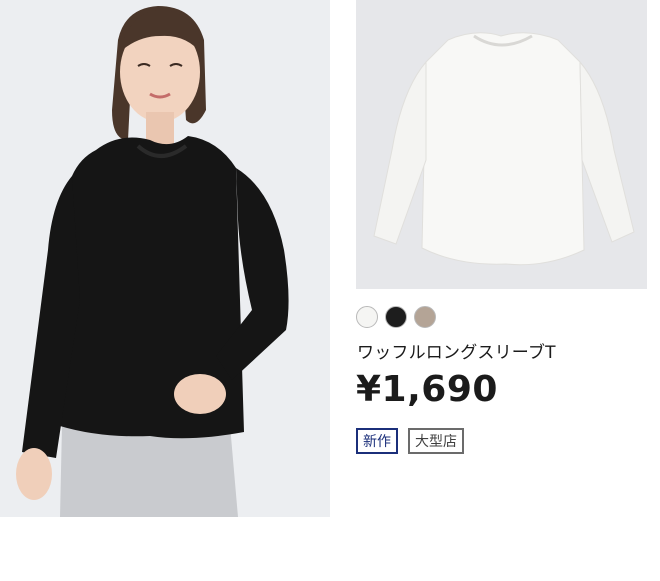  I want to click on product-name: ワッフルロングスリーブT, so click(456, 350).